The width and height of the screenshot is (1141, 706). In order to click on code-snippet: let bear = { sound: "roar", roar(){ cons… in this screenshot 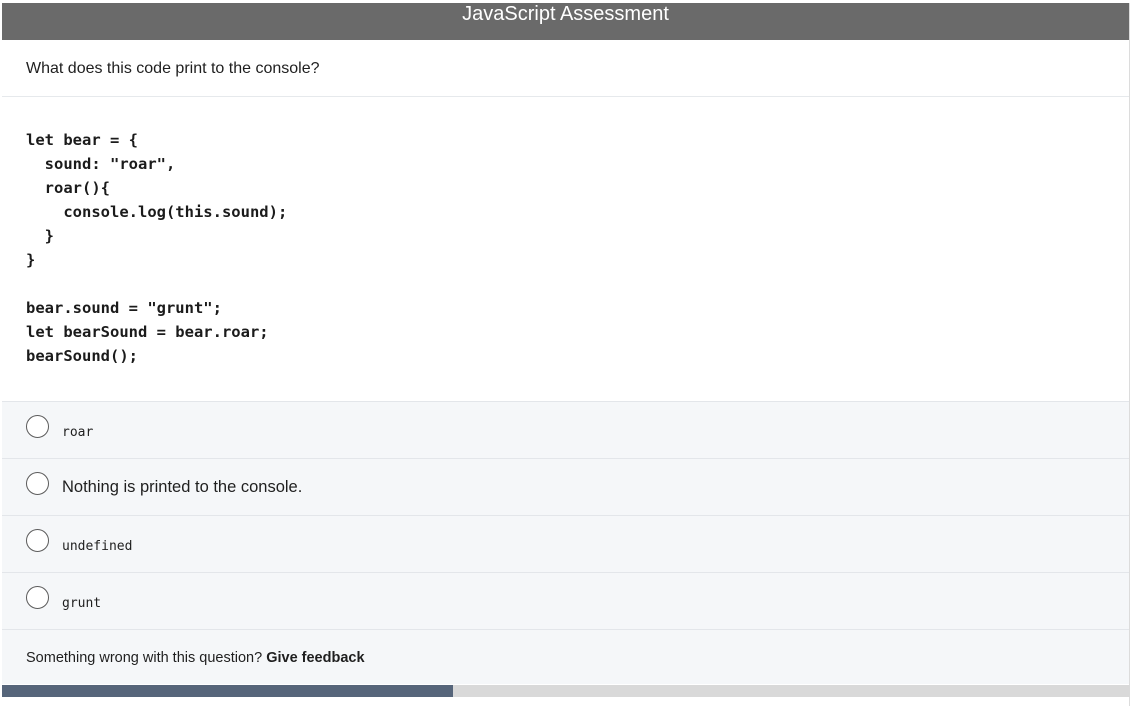, I will do `click(157, 248)`.